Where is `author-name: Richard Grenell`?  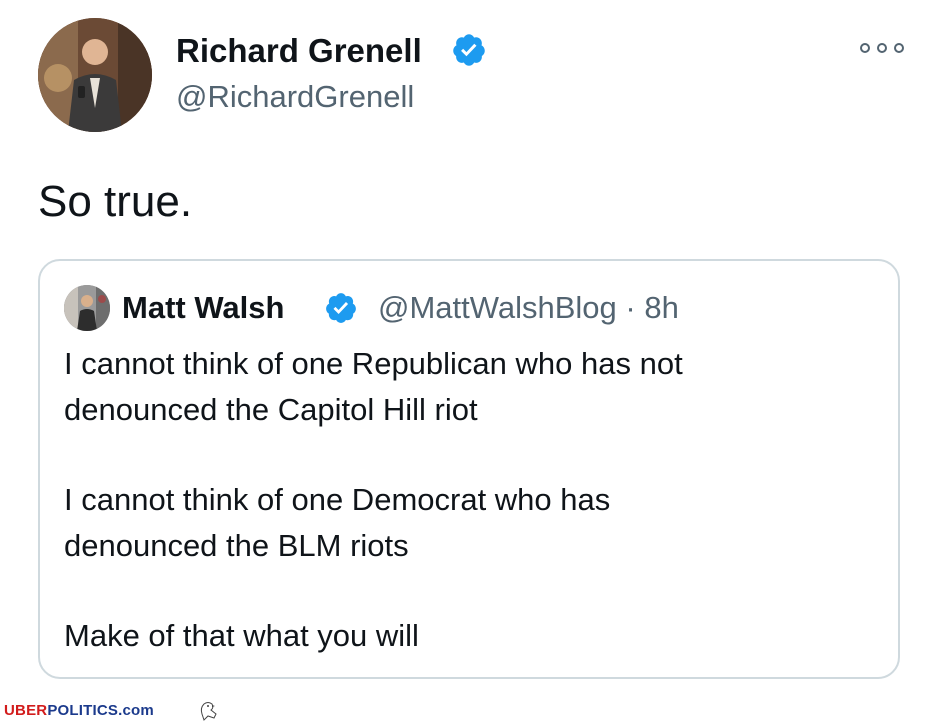 author-name: Richard Grenell is located at coordinates (299, 51).